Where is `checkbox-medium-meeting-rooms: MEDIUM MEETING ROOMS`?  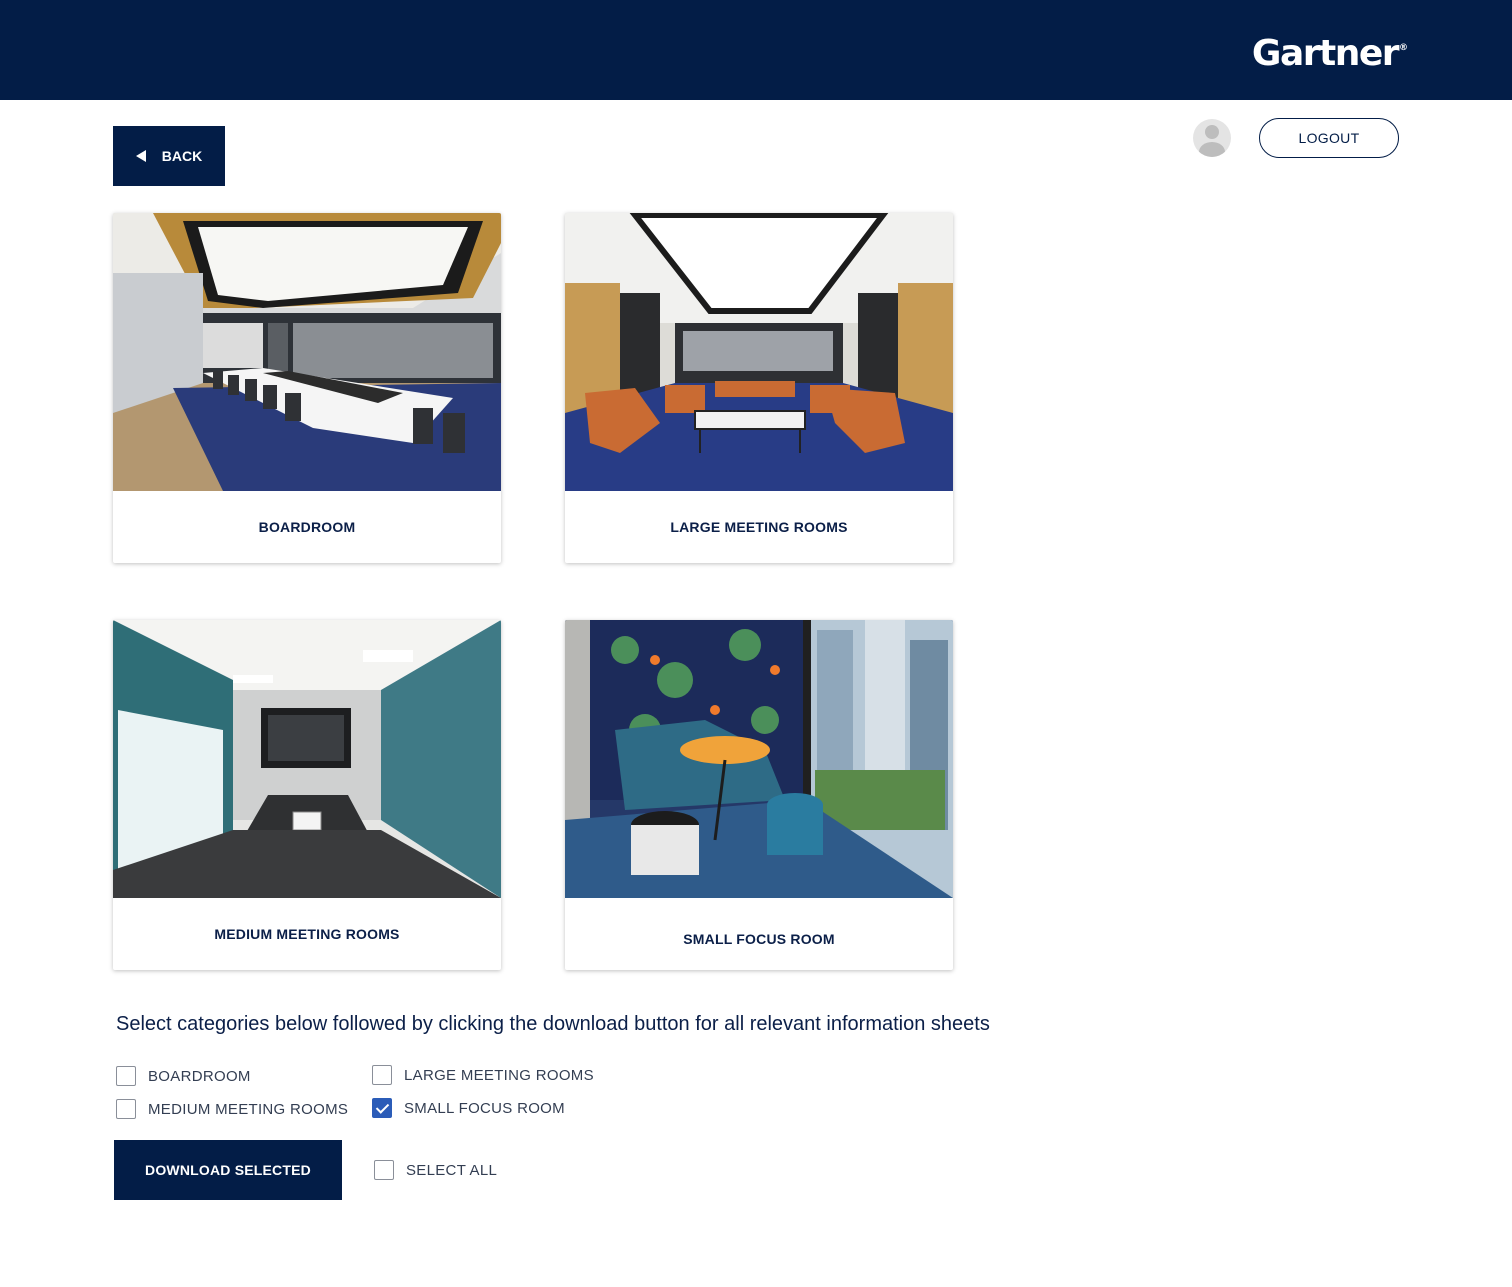 checkbox-medium-meeting-rooms: MEDIUM MEETING ROOMS is located at coordinates (232, 1109).